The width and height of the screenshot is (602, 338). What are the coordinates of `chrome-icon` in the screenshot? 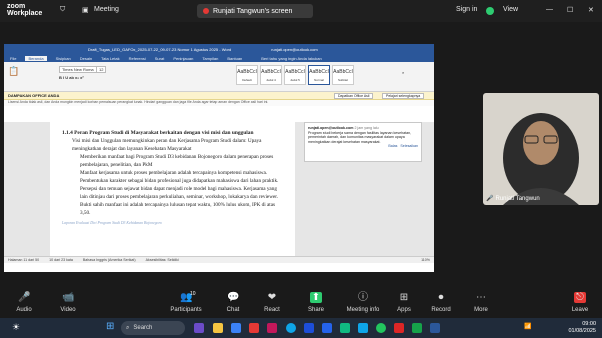 It's located at (381, 328).